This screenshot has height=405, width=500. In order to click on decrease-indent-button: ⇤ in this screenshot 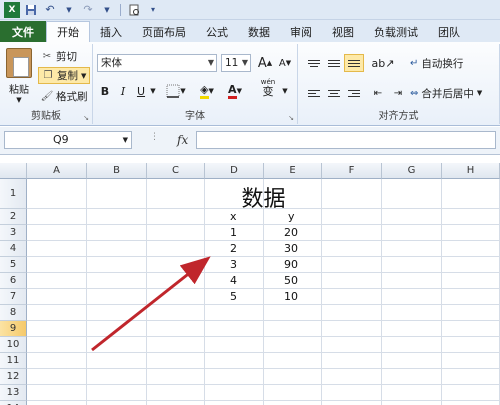, I will do `click(378, 93)`.